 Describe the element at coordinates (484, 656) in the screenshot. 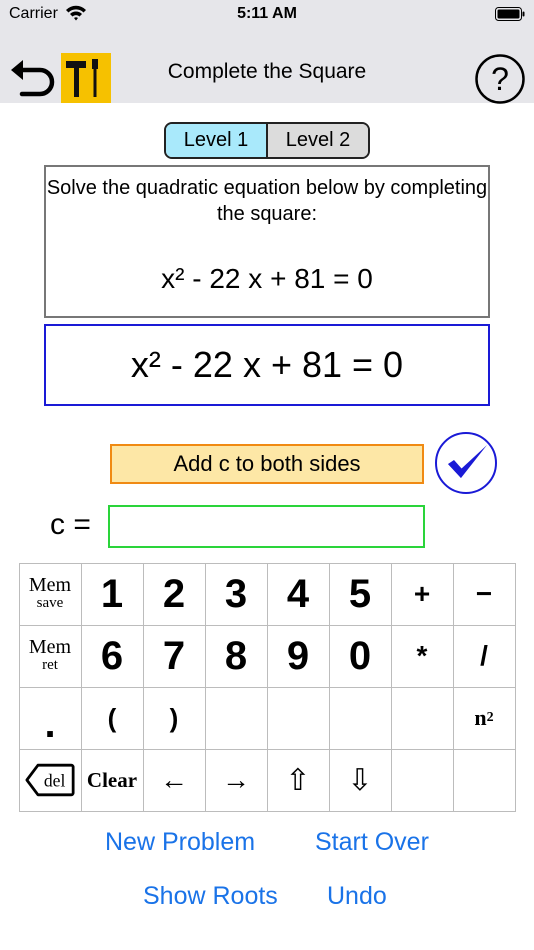

I see `key-divide: /` at that location.